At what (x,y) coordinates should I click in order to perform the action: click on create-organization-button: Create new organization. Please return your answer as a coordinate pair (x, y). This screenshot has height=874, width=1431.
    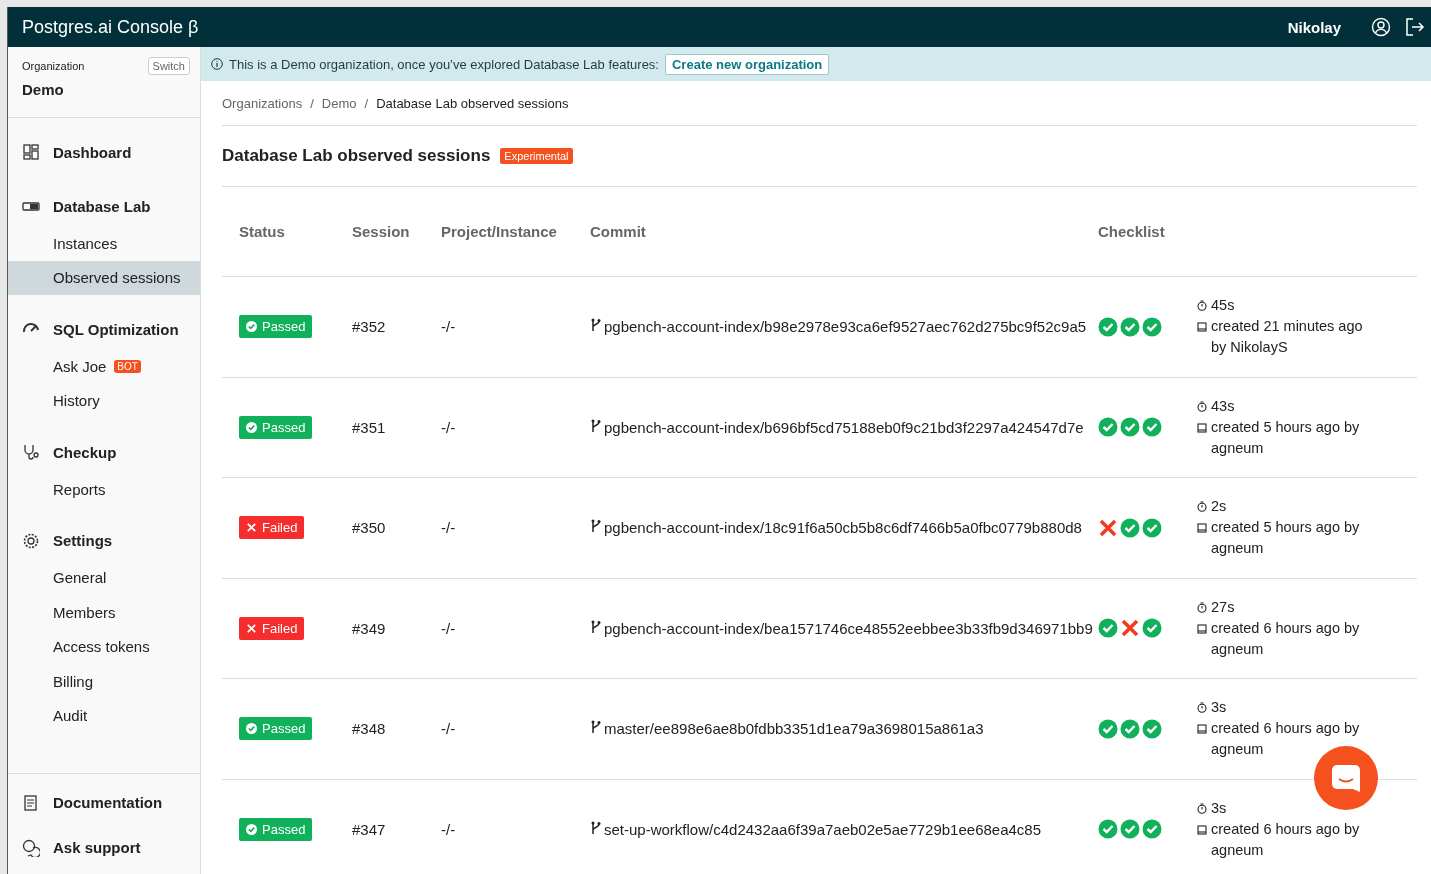
    Looking at the image, I should click on (747, 64).